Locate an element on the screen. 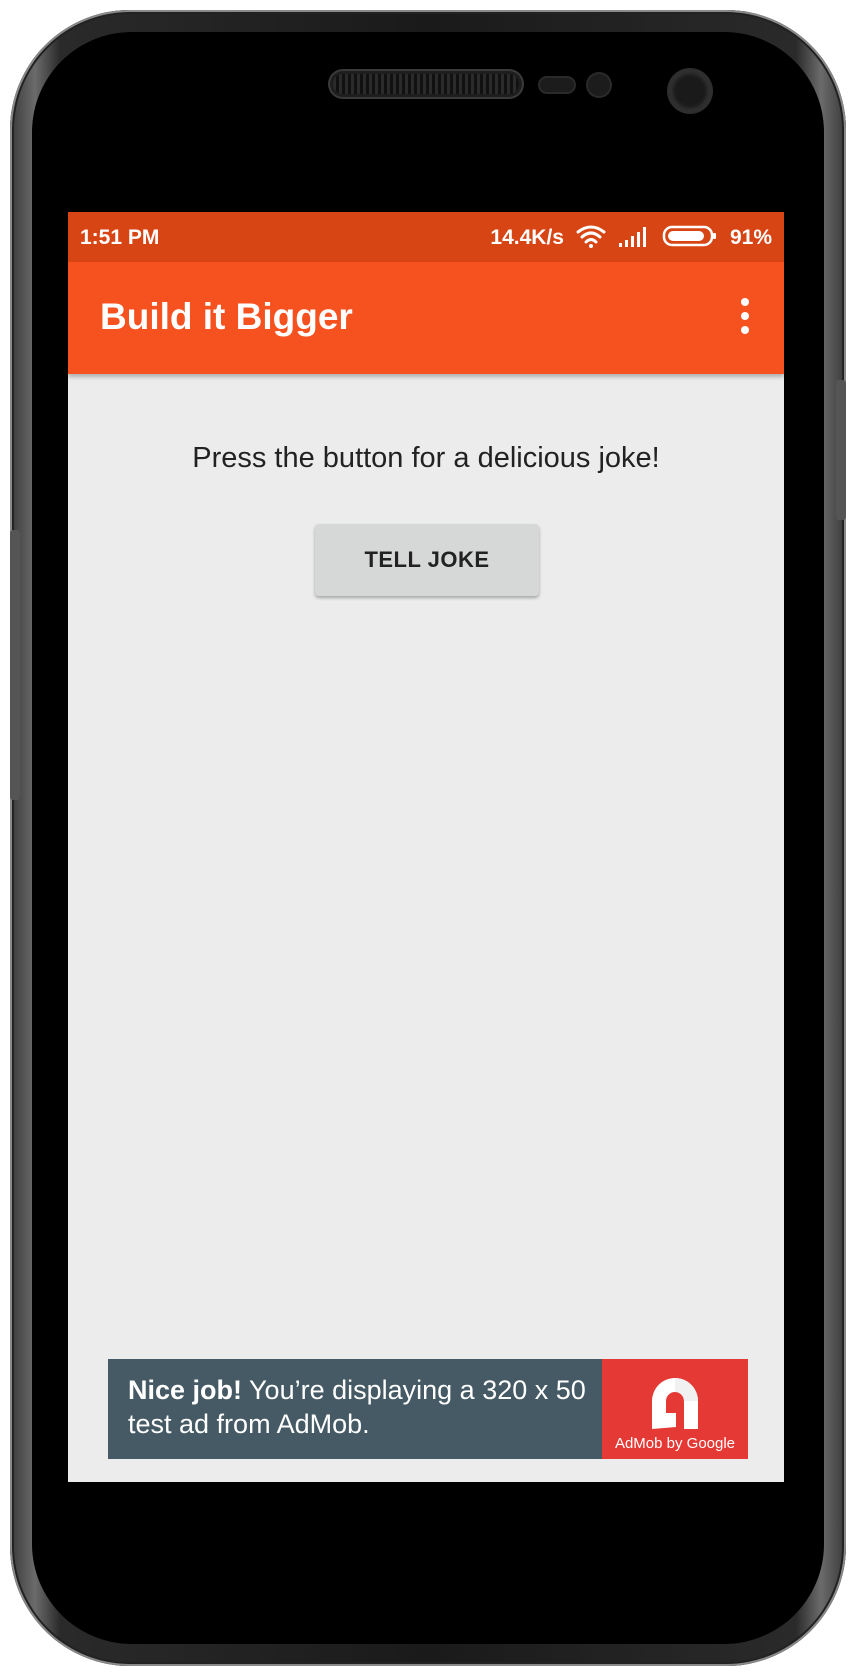 This screenshot has height=1676, width=856. battery-icon is located at coordinates (689, 236).